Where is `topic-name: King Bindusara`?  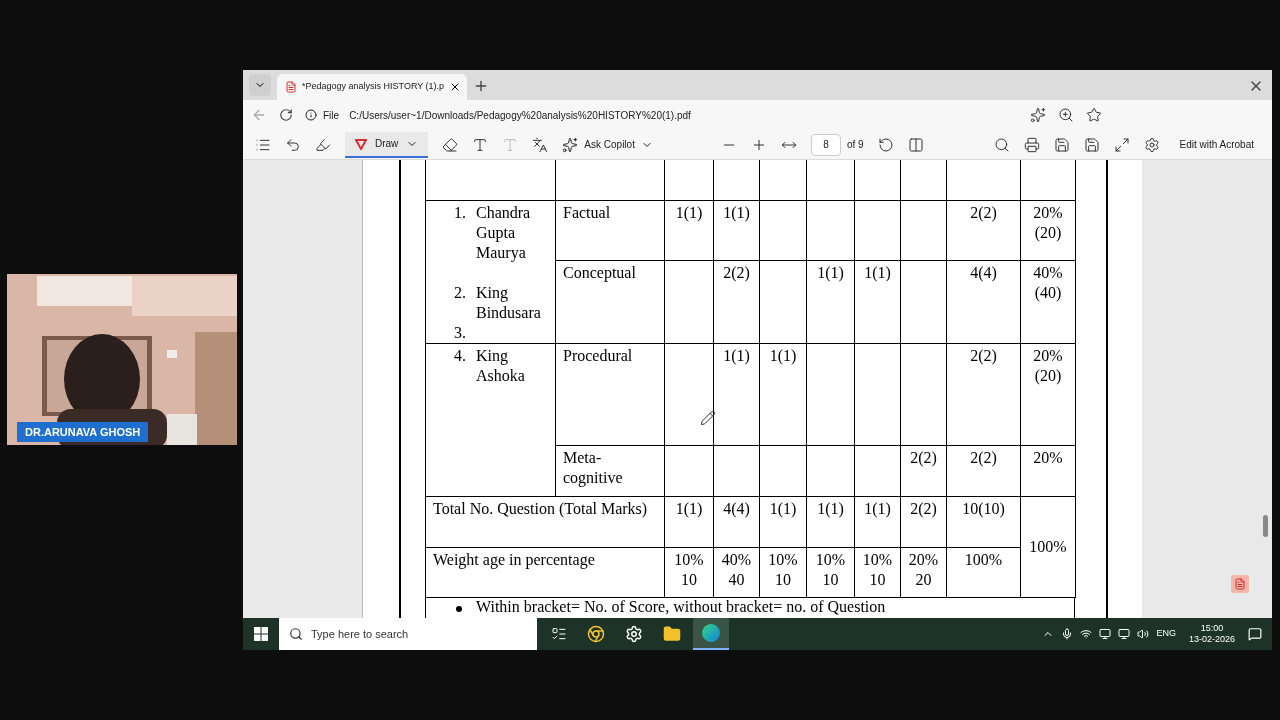 topic-name: King Bindusara is located at coordinates (509, 302).